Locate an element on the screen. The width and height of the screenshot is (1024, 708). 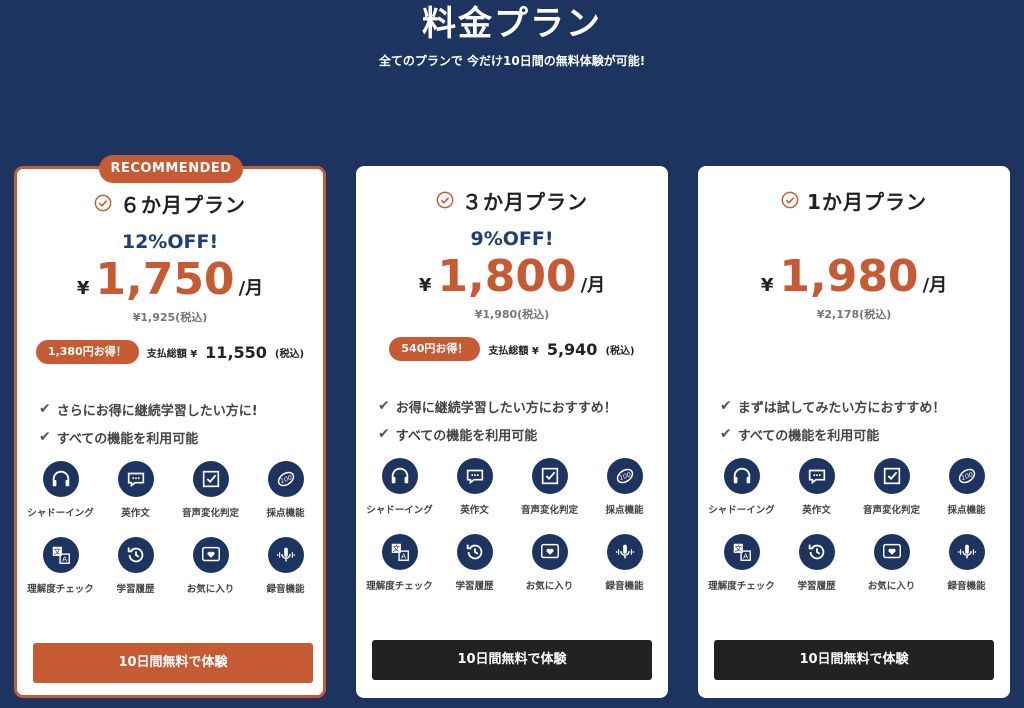
feature-list: ✔ さらにお得に継続学習したい方に! ✔ すべての機能を利用可能 is located at coordinates (179, 423).